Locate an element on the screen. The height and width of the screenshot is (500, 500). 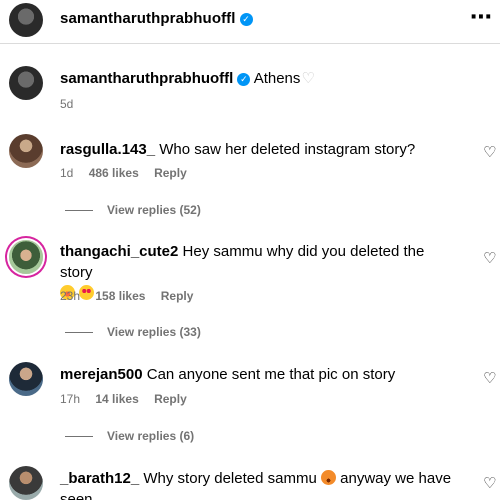
comment-meta: 1d 486 likes Reply is located at coordinates (129, 173).